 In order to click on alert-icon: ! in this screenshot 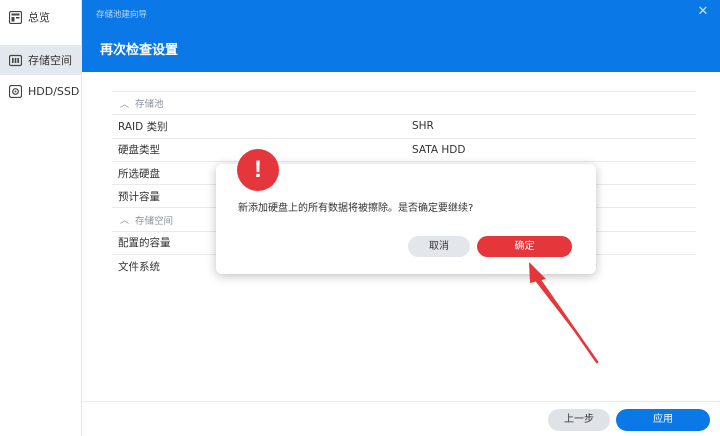, I will do `click(258, 170)`.